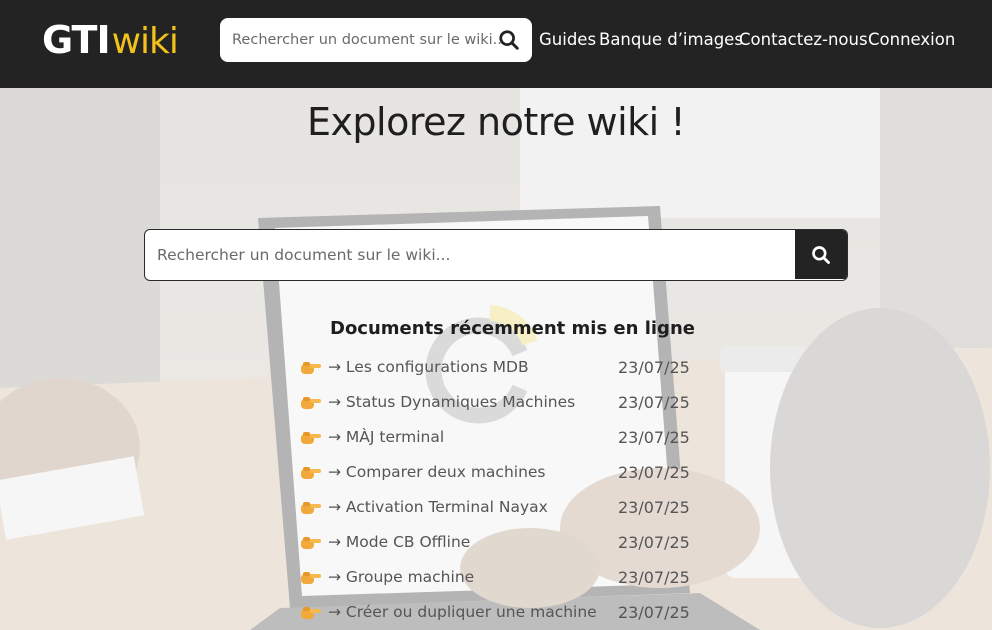  Describe the element at coordinates (911, 39) in the screenshot. I see `nav-link-login: Connexion` at that location.